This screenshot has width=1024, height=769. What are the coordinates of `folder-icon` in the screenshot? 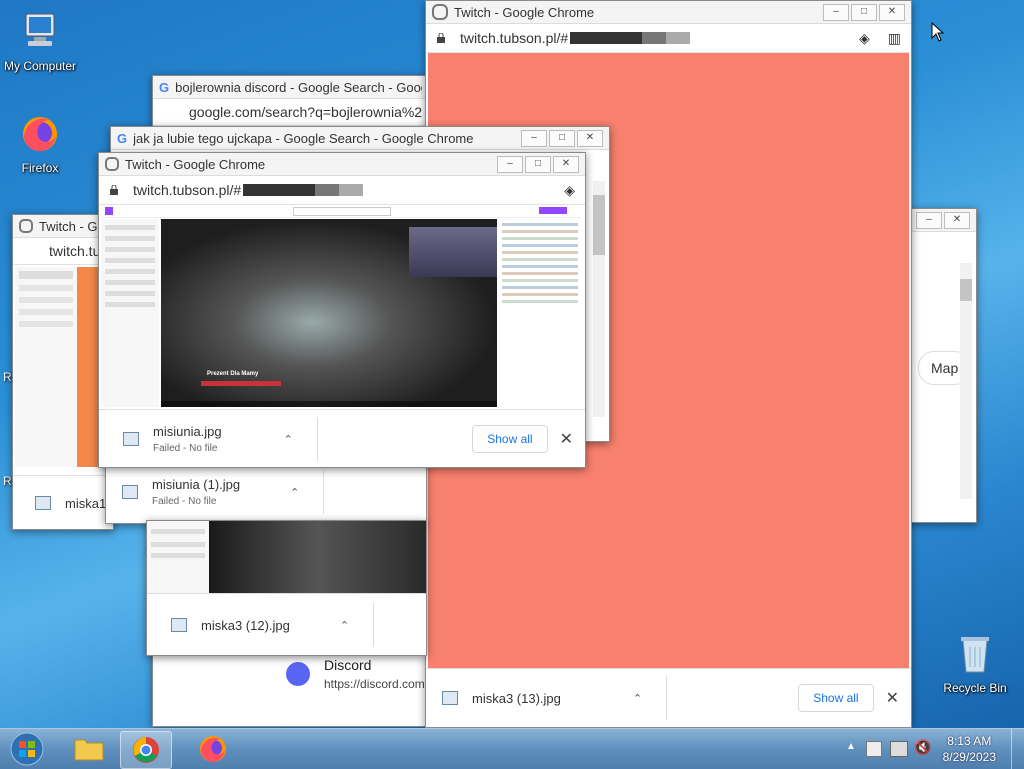 It's located at (89, 750).